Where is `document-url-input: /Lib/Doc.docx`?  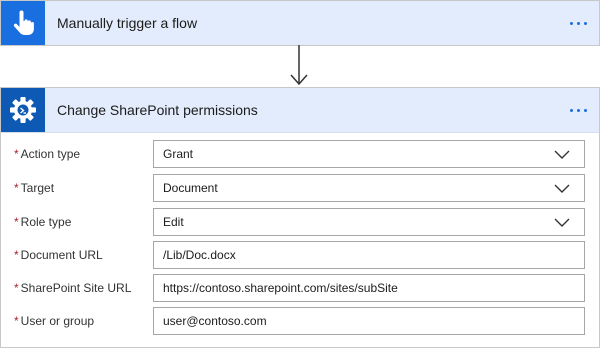 document-url-input: /Lib/Doc.docx is located at coordinates (369, 255).